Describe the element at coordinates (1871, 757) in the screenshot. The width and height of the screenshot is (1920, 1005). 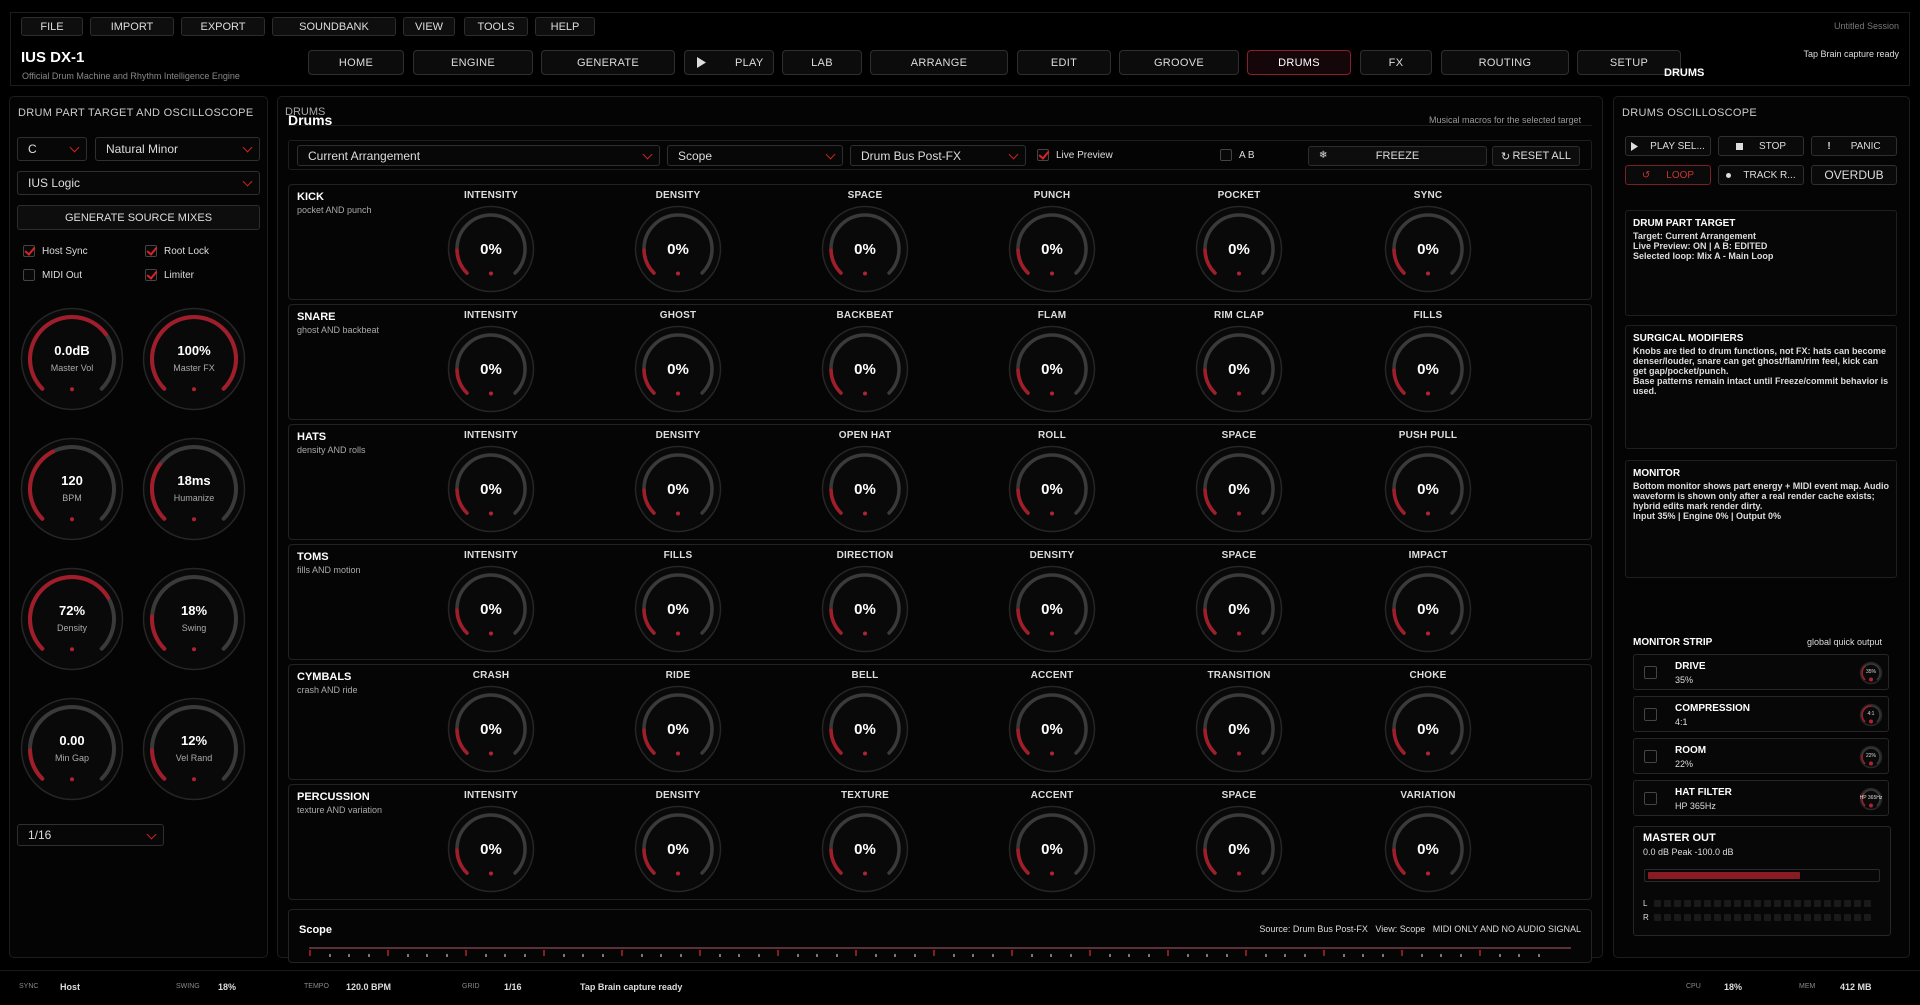
I see `strip-mini-knob: 22%` at that location.